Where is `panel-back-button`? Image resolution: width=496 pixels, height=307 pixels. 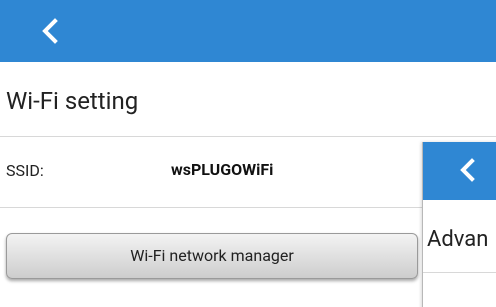 panel-back-button is located at coordinates (468, 170).